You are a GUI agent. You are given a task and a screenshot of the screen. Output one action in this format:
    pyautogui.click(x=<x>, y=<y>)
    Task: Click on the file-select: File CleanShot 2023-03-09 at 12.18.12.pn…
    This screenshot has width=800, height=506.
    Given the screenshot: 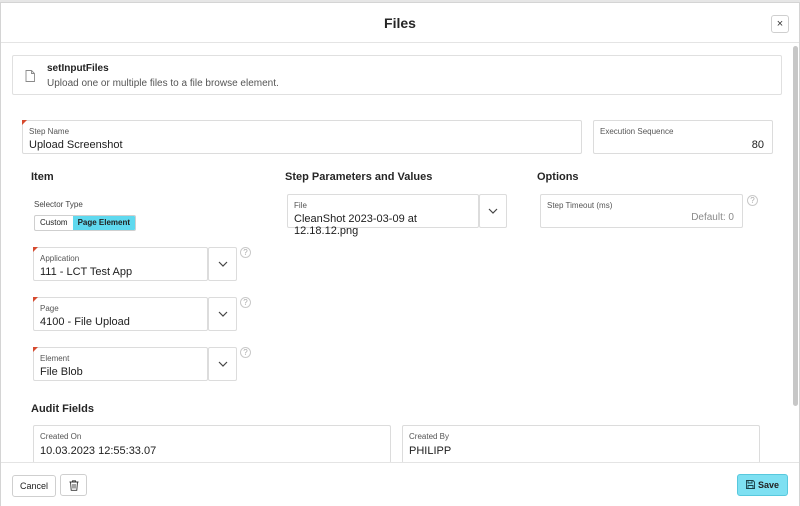 What is the action you would take?
    pyautogui.click(x=383, y=215)
    